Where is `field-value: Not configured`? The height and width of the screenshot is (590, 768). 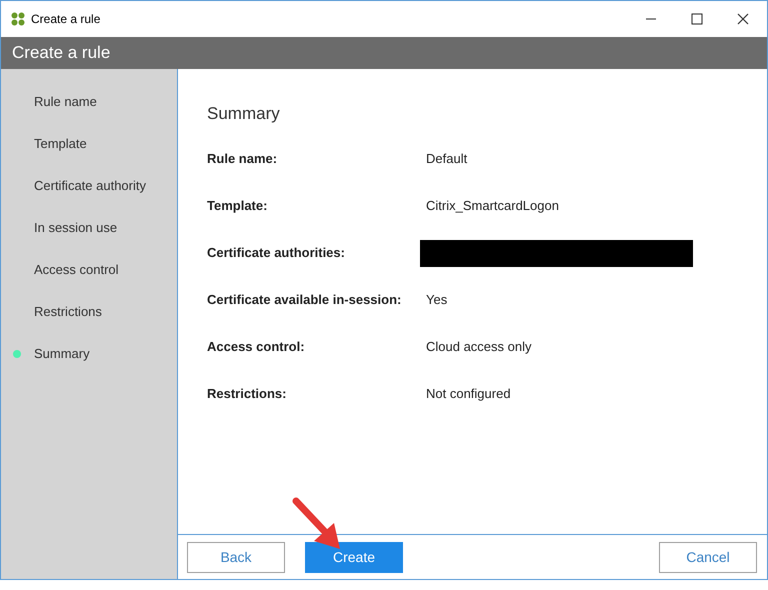
field-value: Not configured is located at coordinates (468, 394).